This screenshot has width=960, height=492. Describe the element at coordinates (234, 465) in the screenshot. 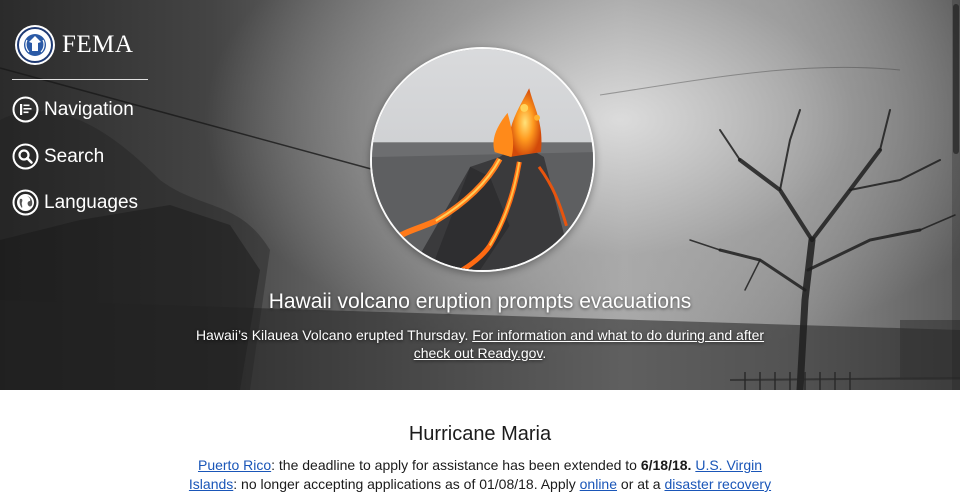

I see `puerto-rico-link: Puerto Rico` at that location.